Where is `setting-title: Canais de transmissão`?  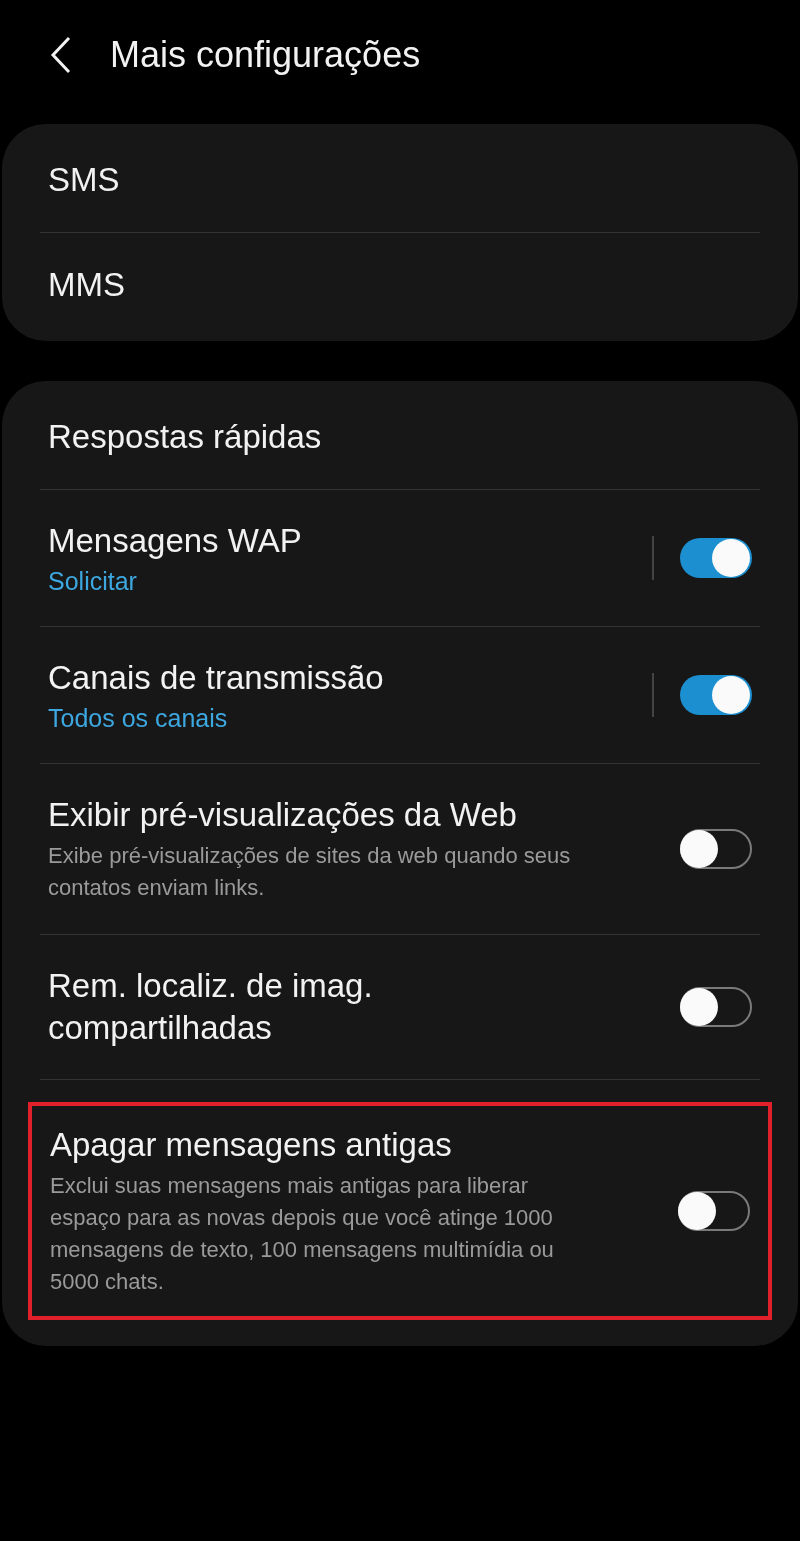 setting-title: Canais de transmissão is located at coordinates (216, 678).